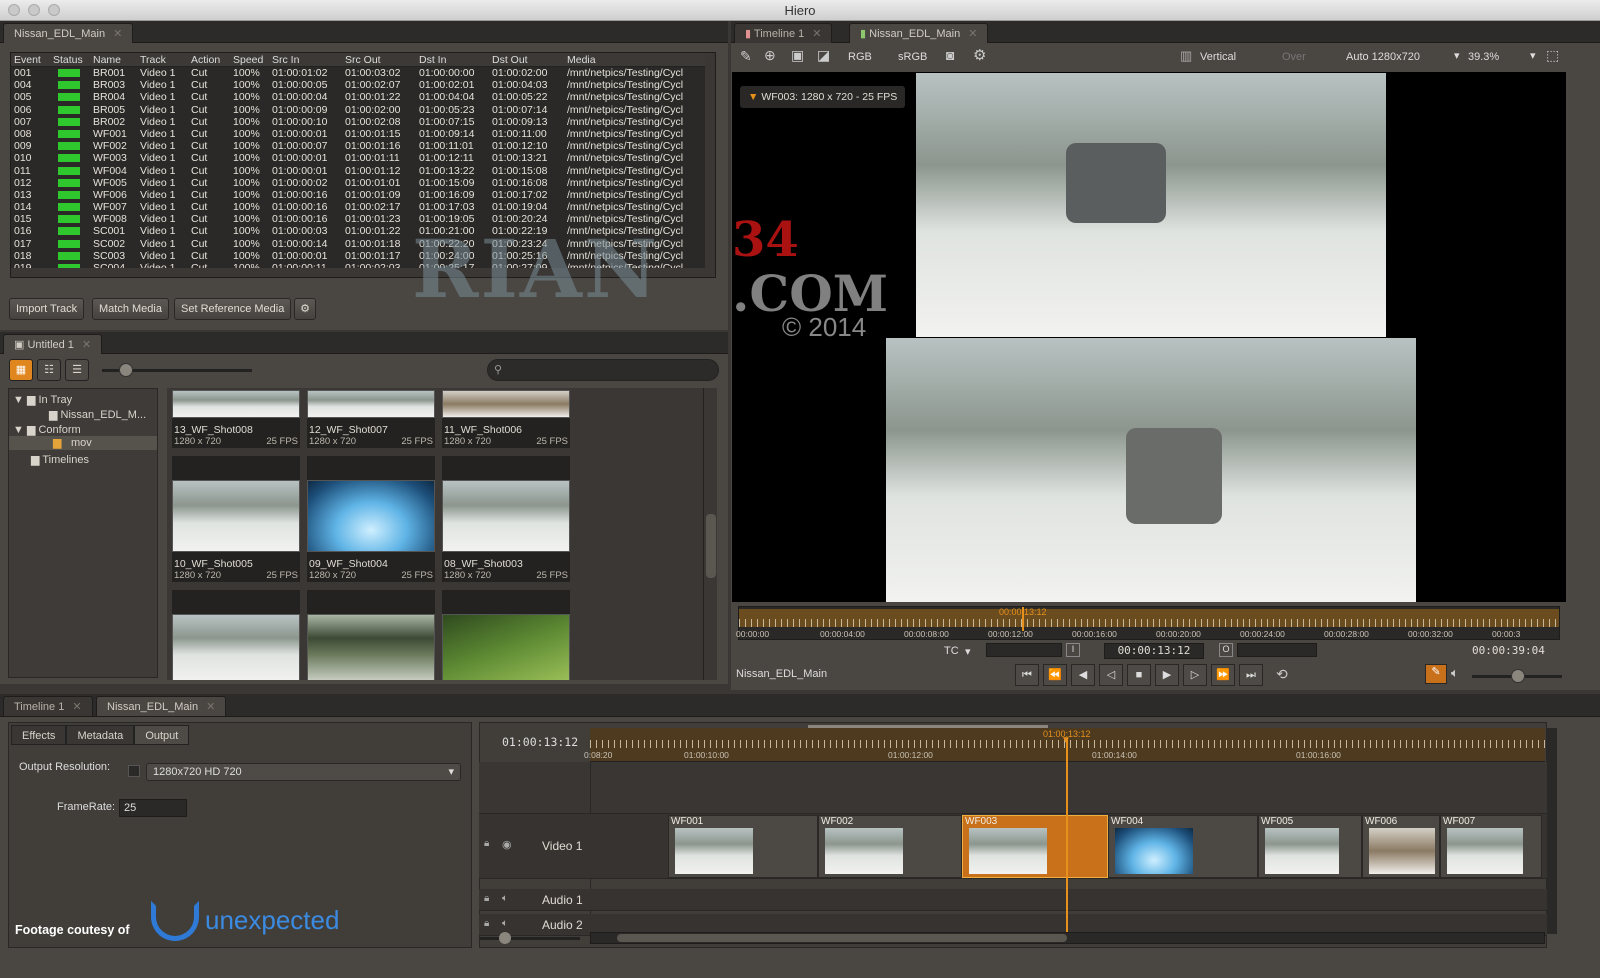 This screenshot has height=978, width=1600. Describe the element at coordinates (581, 60) in the screenshot. I see `col-media: Media` at that location.